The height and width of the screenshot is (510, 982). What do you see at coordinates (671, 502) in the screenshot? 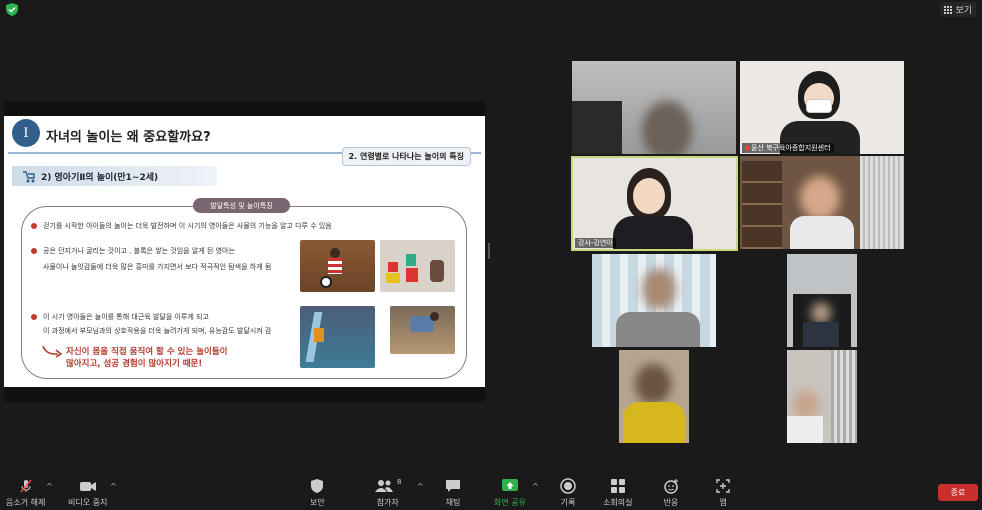
I see `reactions-label: 반응` at bounding box center [671, 502].